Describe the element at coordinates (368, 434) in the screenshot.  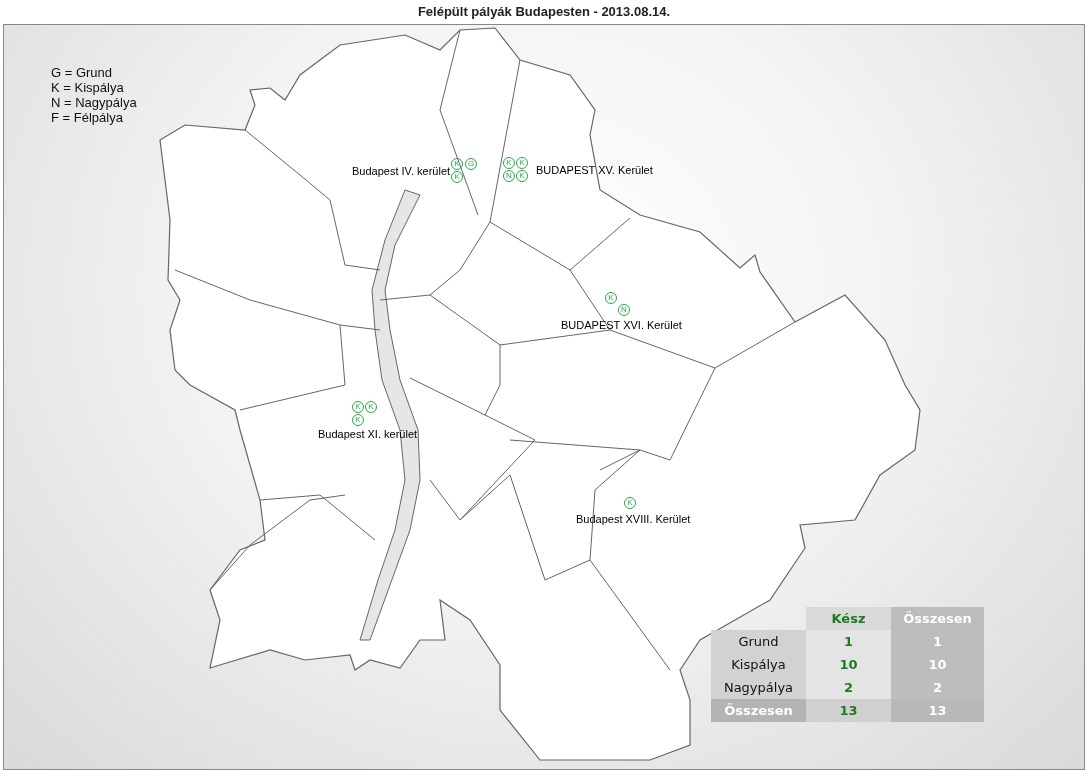
I see `district-label: Budapest XI. kerület` at that location.